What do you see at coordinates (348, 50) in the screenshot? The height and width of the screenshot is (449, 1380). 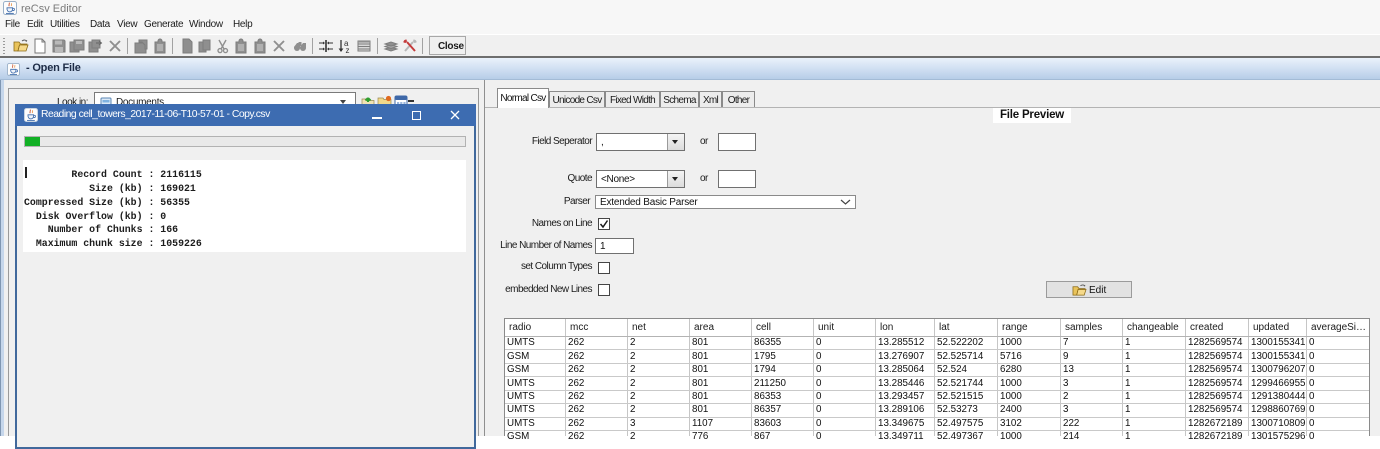 I see `svg-text: z` at bounding box center [348, 50].